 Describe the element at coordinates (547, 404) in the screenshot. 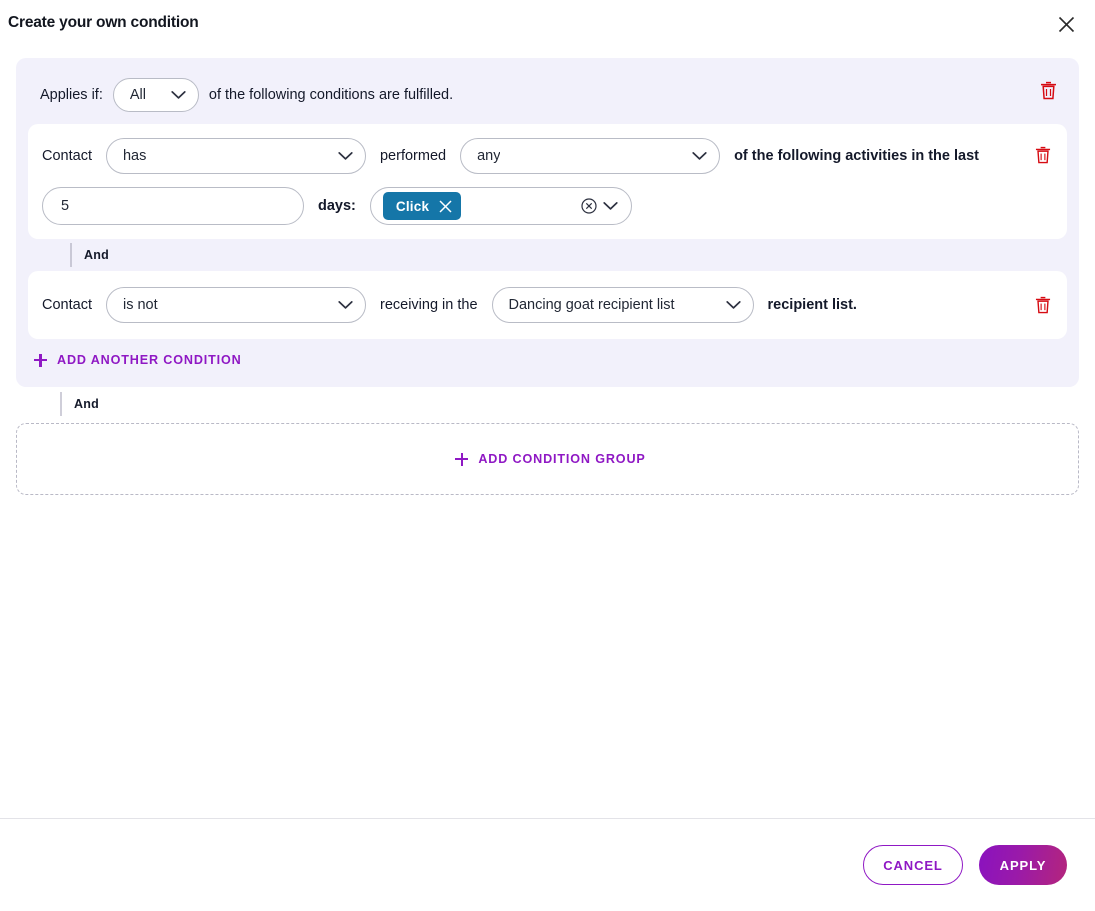

I see `outer-and-connector: And` at that location.